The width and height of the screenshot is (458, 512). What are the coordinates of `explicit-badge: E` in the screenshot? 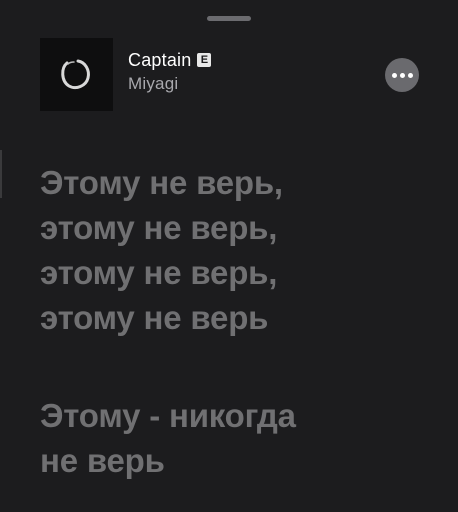 It's located at (204, 60).